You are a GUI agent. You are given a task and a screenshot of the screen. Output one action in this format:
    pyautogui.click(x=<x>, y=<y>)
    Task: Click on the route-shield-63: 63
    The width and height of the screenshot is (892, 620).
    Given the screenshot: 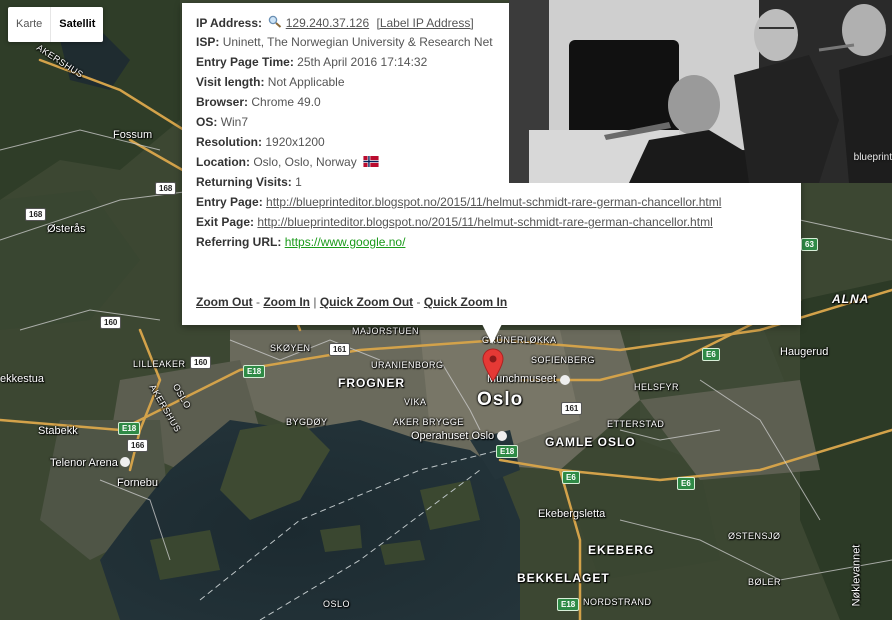 What is the action you would take?
    pyautogui.click(x=809, y=244)
    